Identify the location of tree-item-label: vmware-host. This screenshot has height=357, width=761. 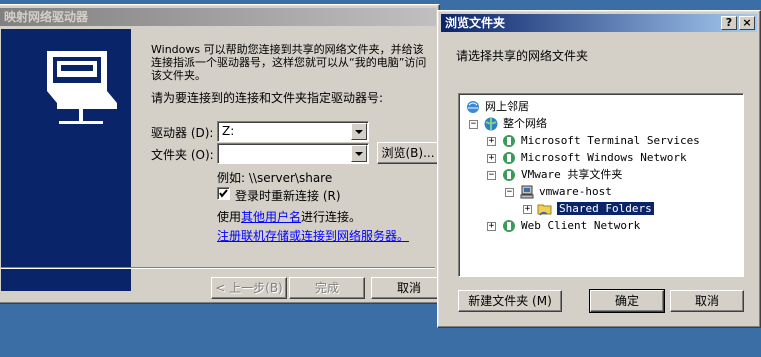
(575, 191).